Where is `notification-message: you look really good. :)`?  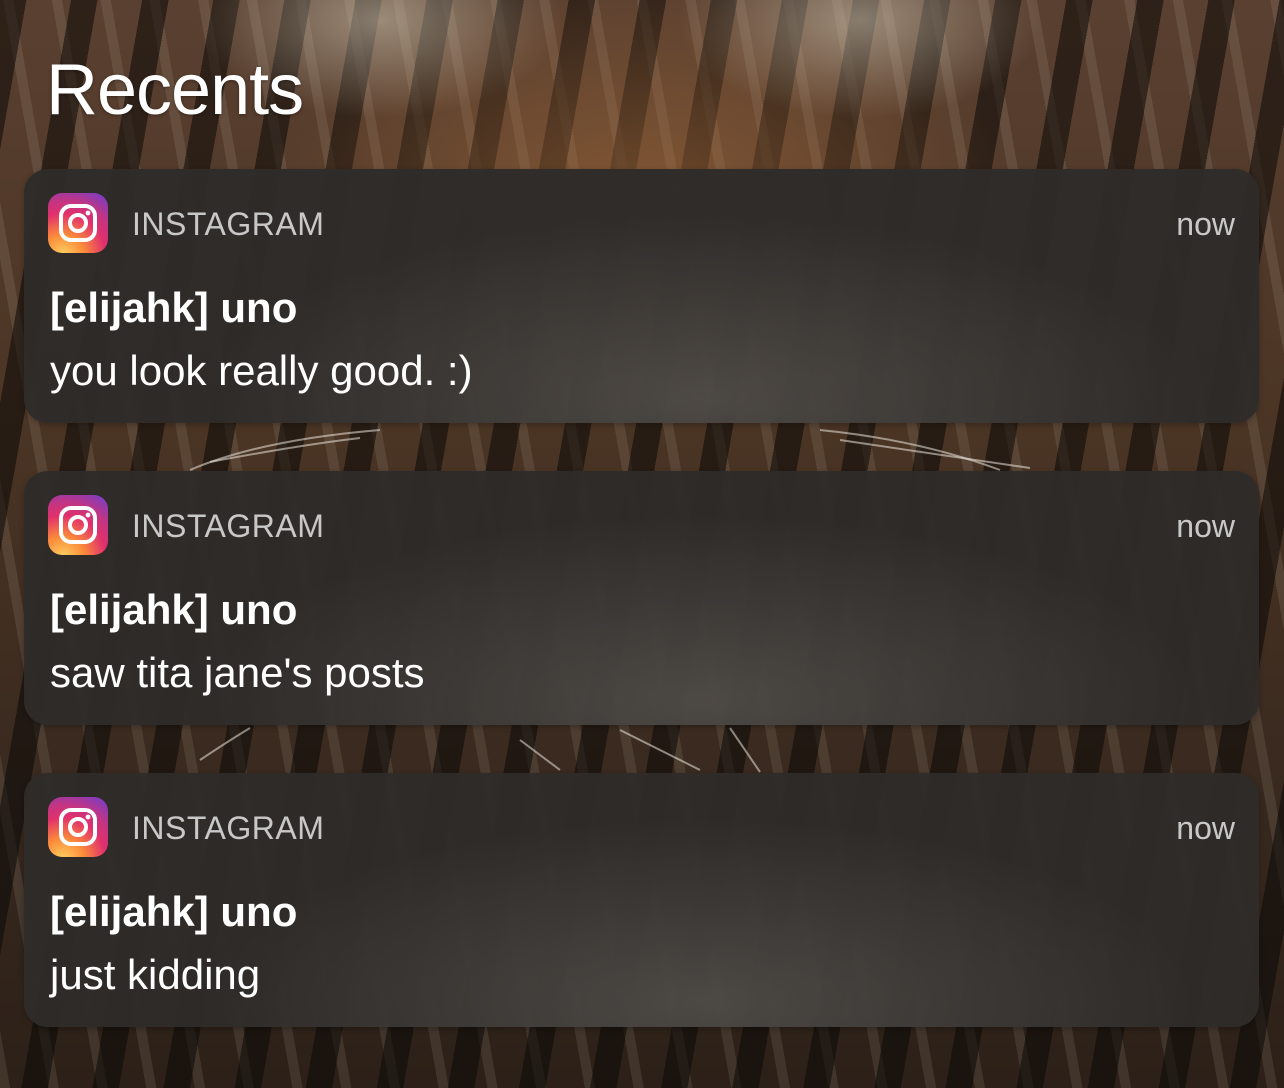 notification-message: you look really good. :) is located at coordinates (261, 370).